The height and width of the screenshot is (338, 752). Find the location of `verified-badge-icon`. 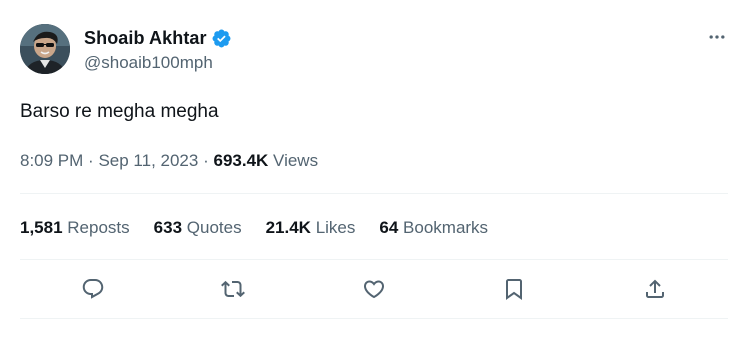

verified-badge-icon is located at coordinates (221, 38).